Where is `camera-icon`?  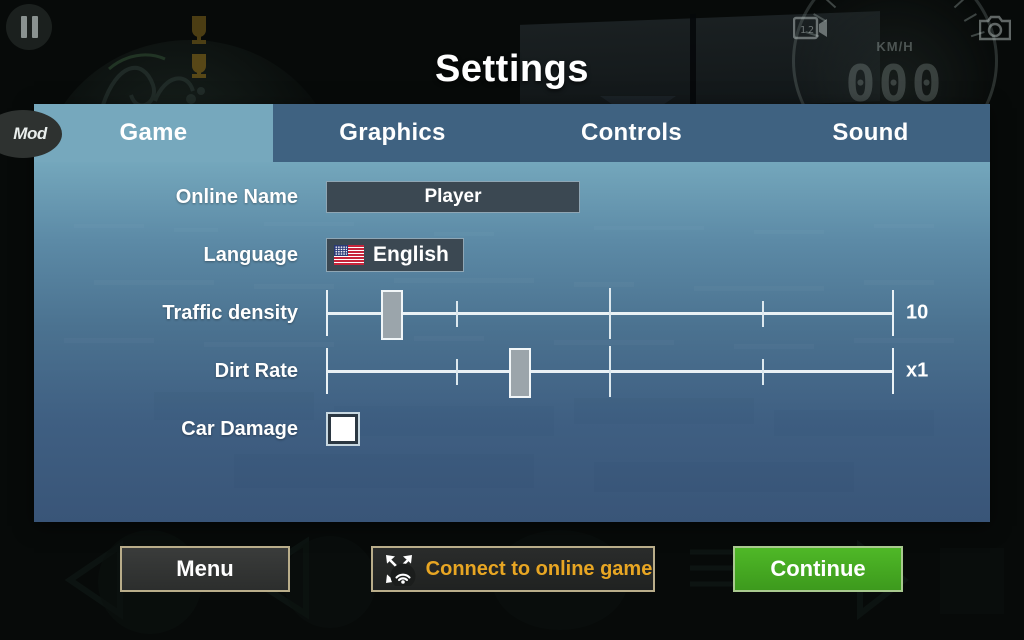 camera-icon is located at coordinates (995, 28).